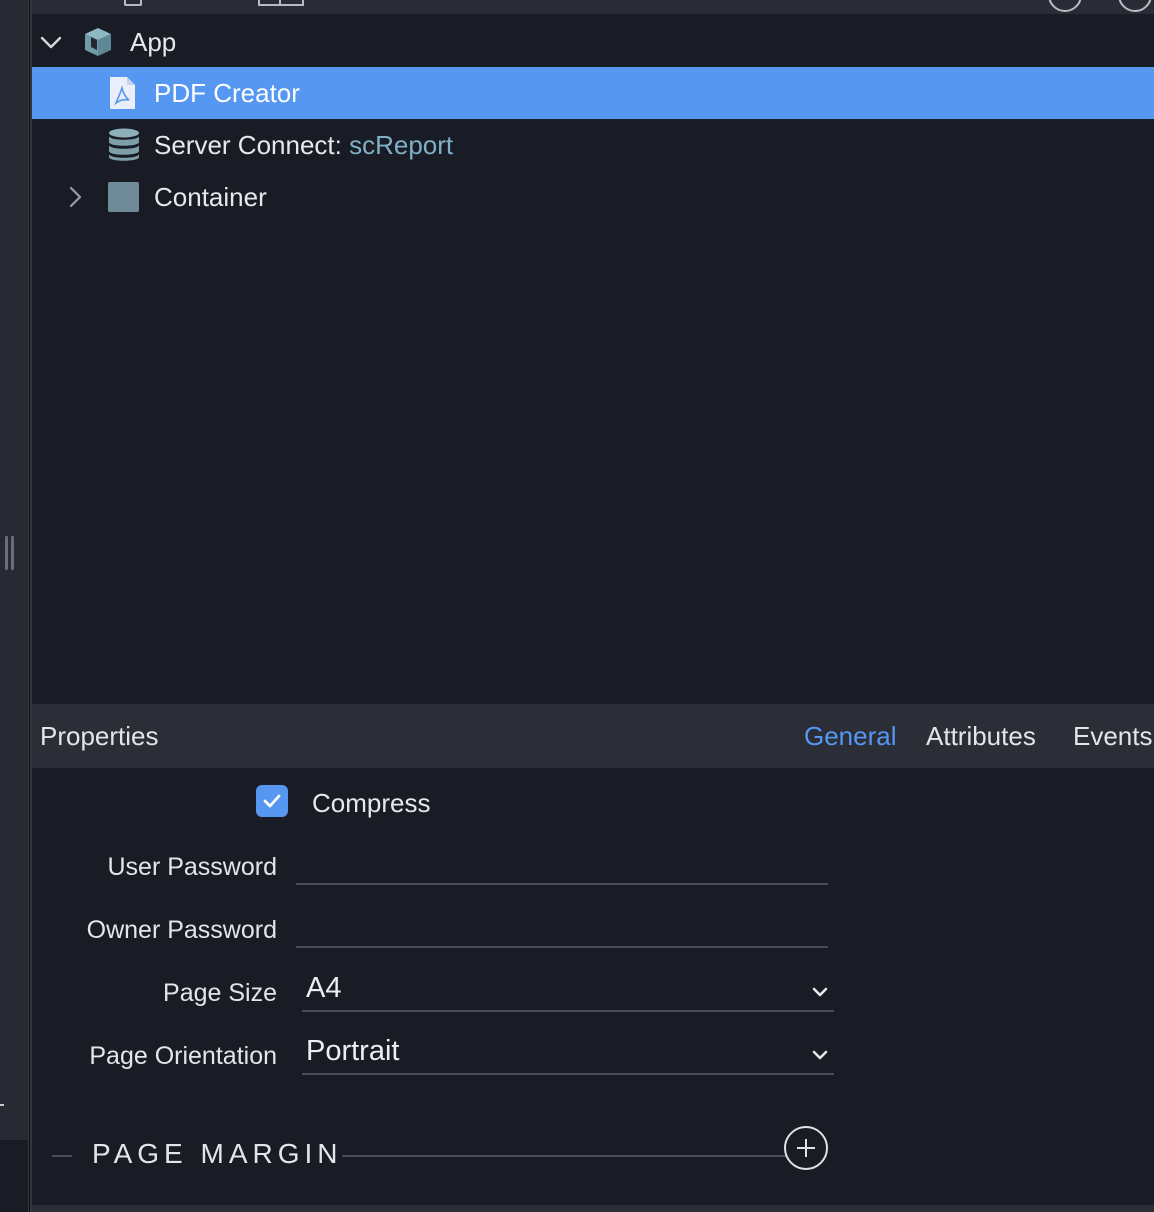 The width and height of the screenshot is (1154, 1212). What do you see at coordinates (227, 92) in the screenshot?
I see `tree-item-label: PDF Creator` at bounding box center [227, 92].